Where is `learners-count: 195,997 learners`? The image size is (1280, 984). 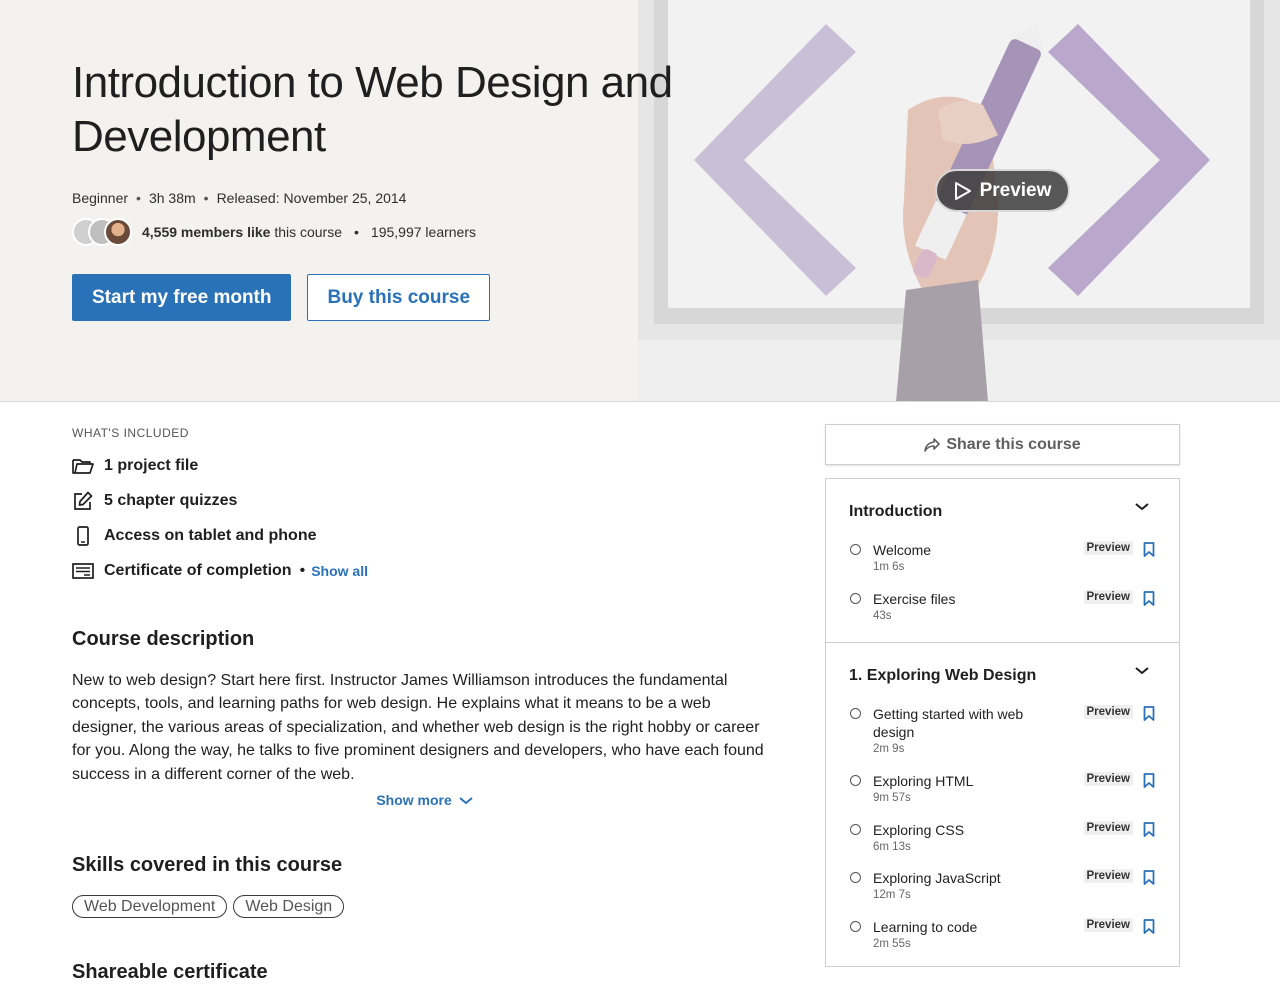
learners-count: 195,997 learners is located at coordinates (423, 232).